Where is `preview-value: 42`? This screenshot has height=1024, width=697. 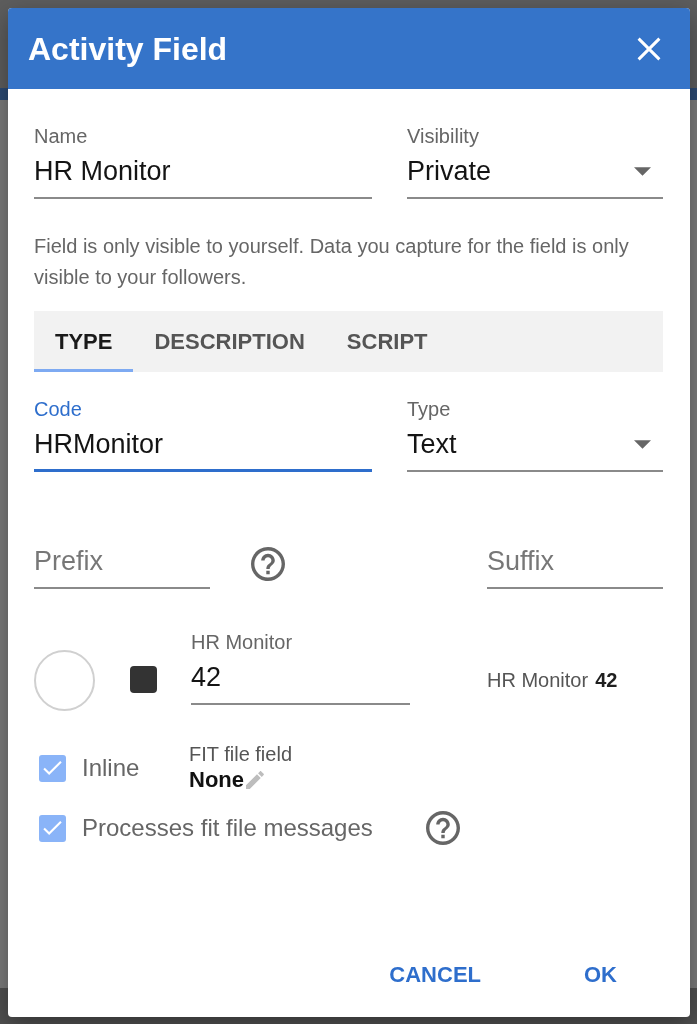
preview-value: 42 is located at coordinates (606, 680).